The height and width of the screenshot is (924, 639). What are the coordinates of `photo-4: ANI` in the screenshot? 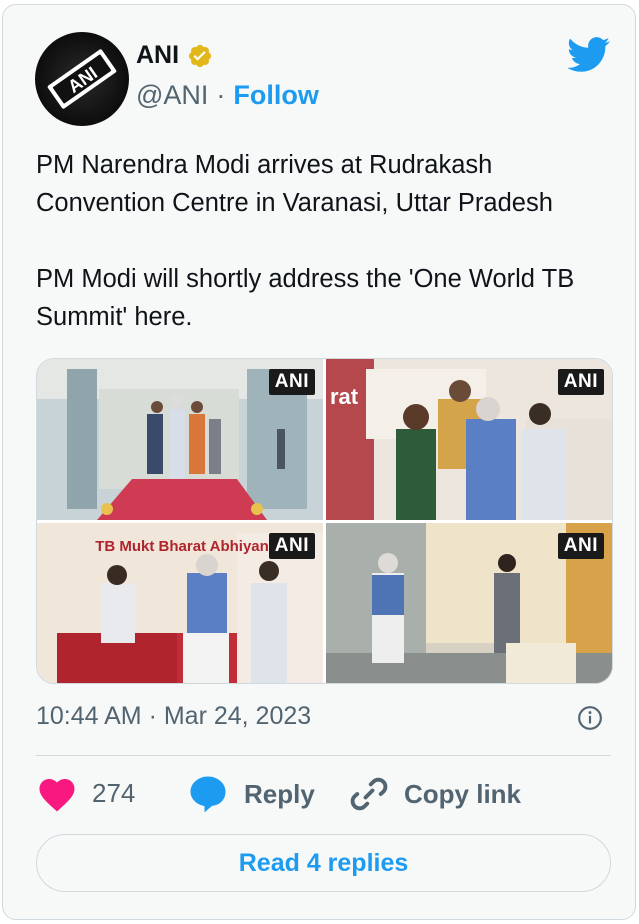 It's located at (469, 603).